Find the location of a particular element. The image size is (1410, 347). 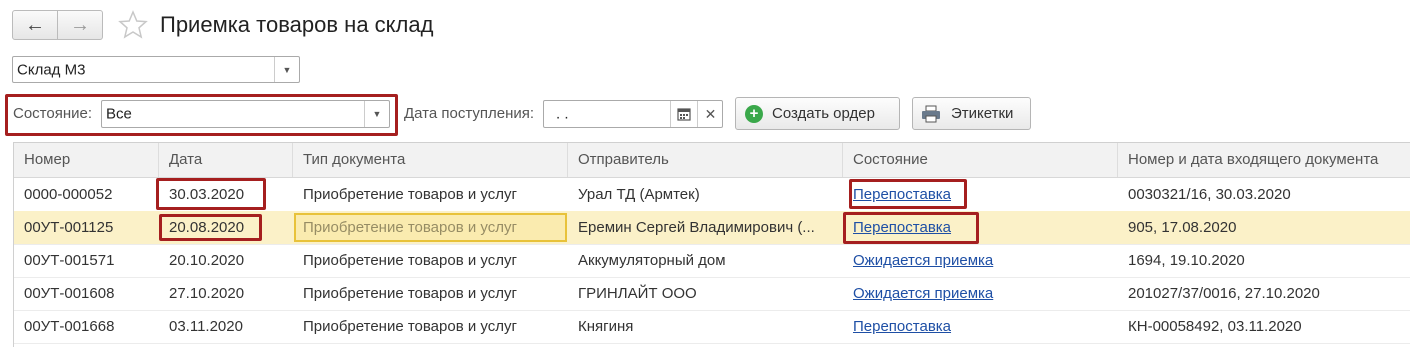

date-highlight-row2 is located at coordinates (210, 227).